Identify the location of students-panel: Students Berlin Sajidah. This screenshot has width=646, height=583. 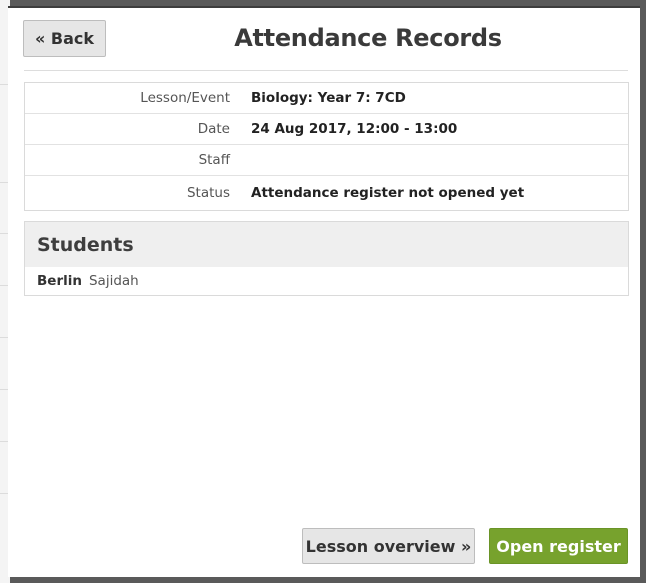
(326, 258).